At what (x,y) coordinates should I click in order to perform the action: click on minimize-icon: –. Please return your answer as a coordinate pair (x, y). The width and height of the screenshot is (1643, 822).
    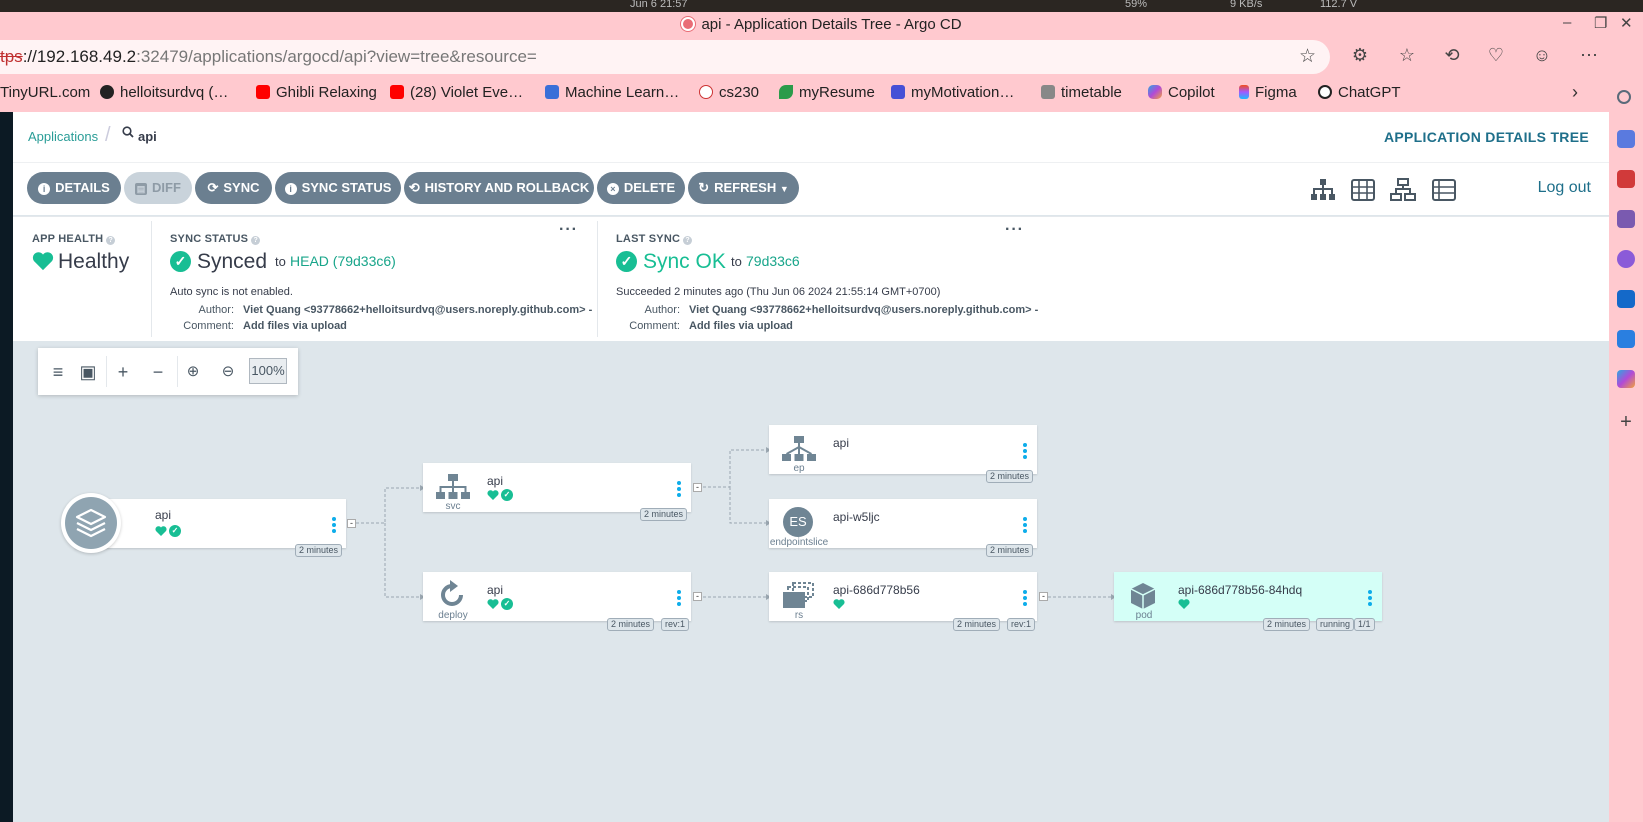
    Looking at the image, I should click on (1567, 22).